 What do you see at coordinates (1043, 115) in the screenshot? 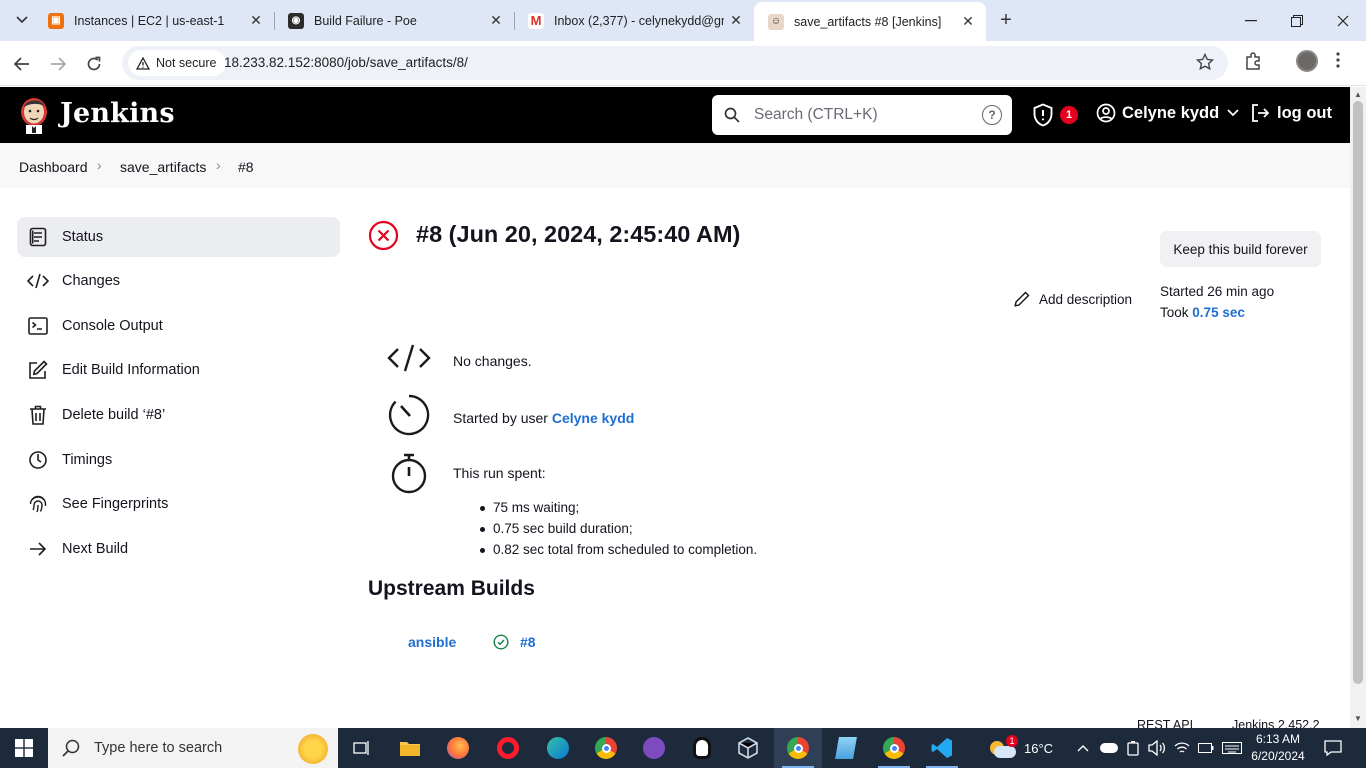
I see `security-shield-icon` at bounding box center [1043, 115].